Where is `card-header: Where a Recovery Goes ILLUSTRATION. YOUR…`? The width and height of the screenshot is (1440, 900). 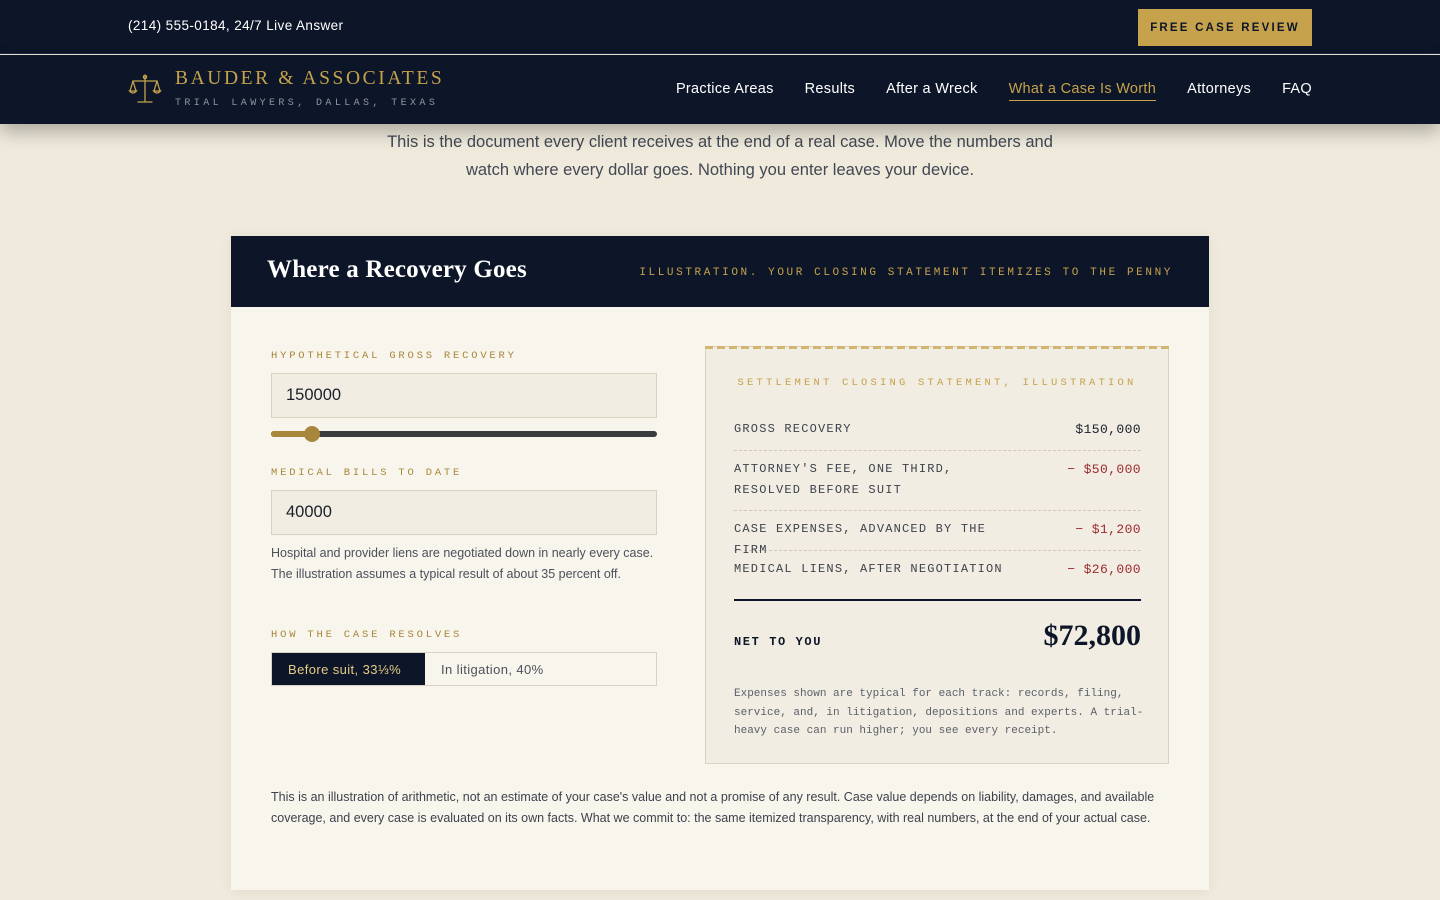 card-header: Where a Recovery Goes ILLUSTRATION. YOUR… is located at coordinates (720, 271).